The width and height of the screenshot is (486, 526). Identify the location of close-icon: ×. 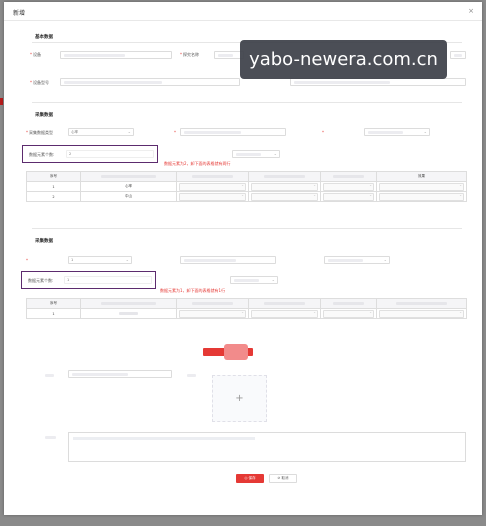
(471, 11).